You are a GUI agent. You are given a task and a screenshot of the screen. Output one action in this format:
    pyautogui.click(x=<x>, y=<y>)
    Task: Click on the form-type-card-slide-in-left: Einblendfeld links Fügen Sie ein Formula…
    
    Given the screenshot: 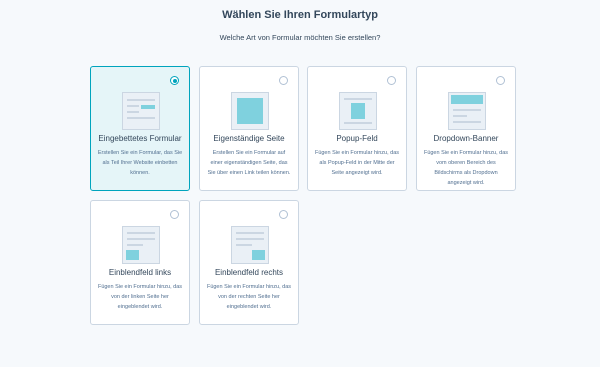 What is the action you would take?
    pyautogui.click(x=140, y=262)
    